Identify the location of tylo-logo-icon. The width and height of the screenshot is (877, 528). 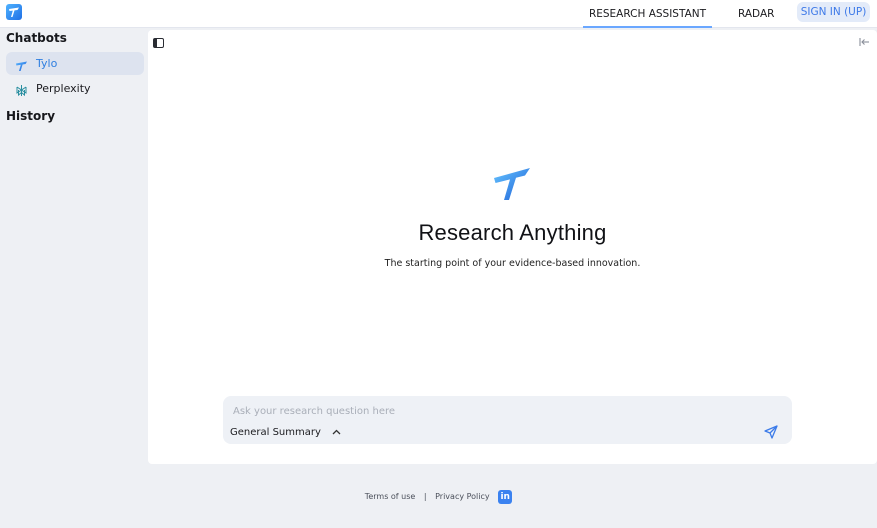
(21, 64).